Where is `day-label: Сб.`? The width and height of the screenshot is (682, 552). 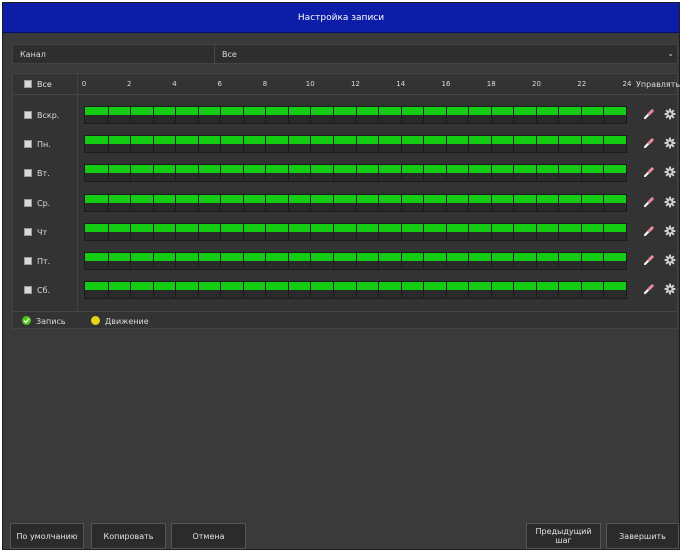 day-label: Сб. is located at coordinates (44, 291).